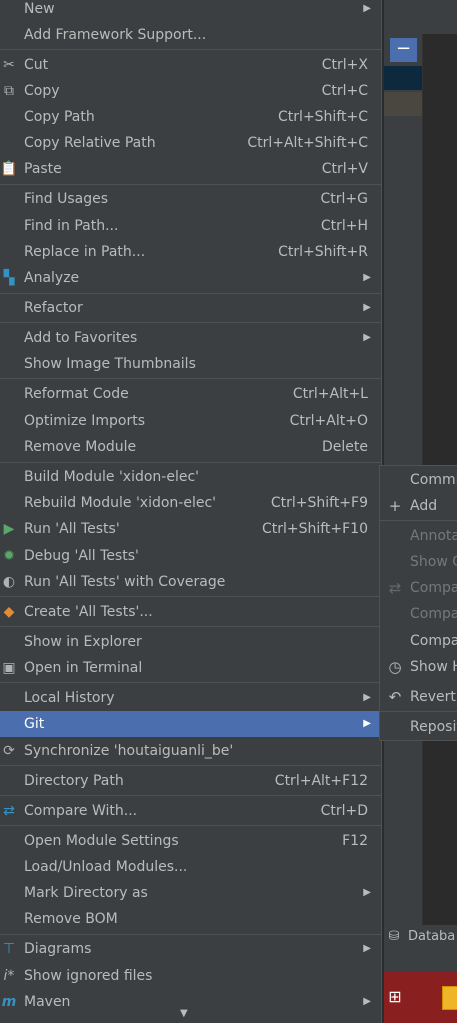 The image size is (457, 1023). I want to click on database-tool-tab: ⛁ Databa, so click(421, 937).